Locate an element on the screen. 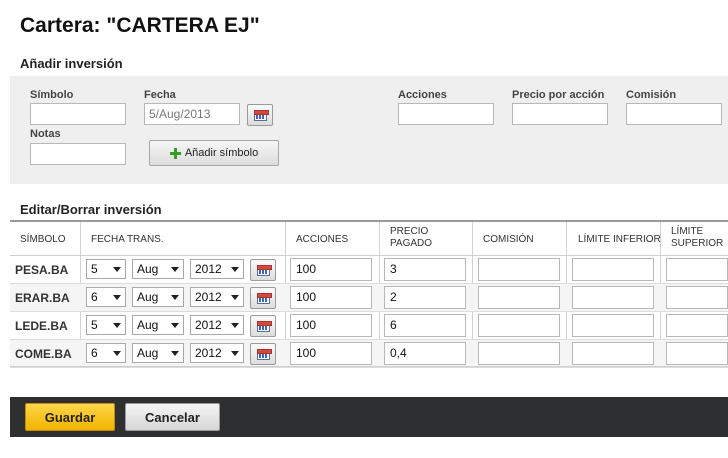 This screenshot has width=728, height=458. price-field: 6 is located at coordinates (425, 325).